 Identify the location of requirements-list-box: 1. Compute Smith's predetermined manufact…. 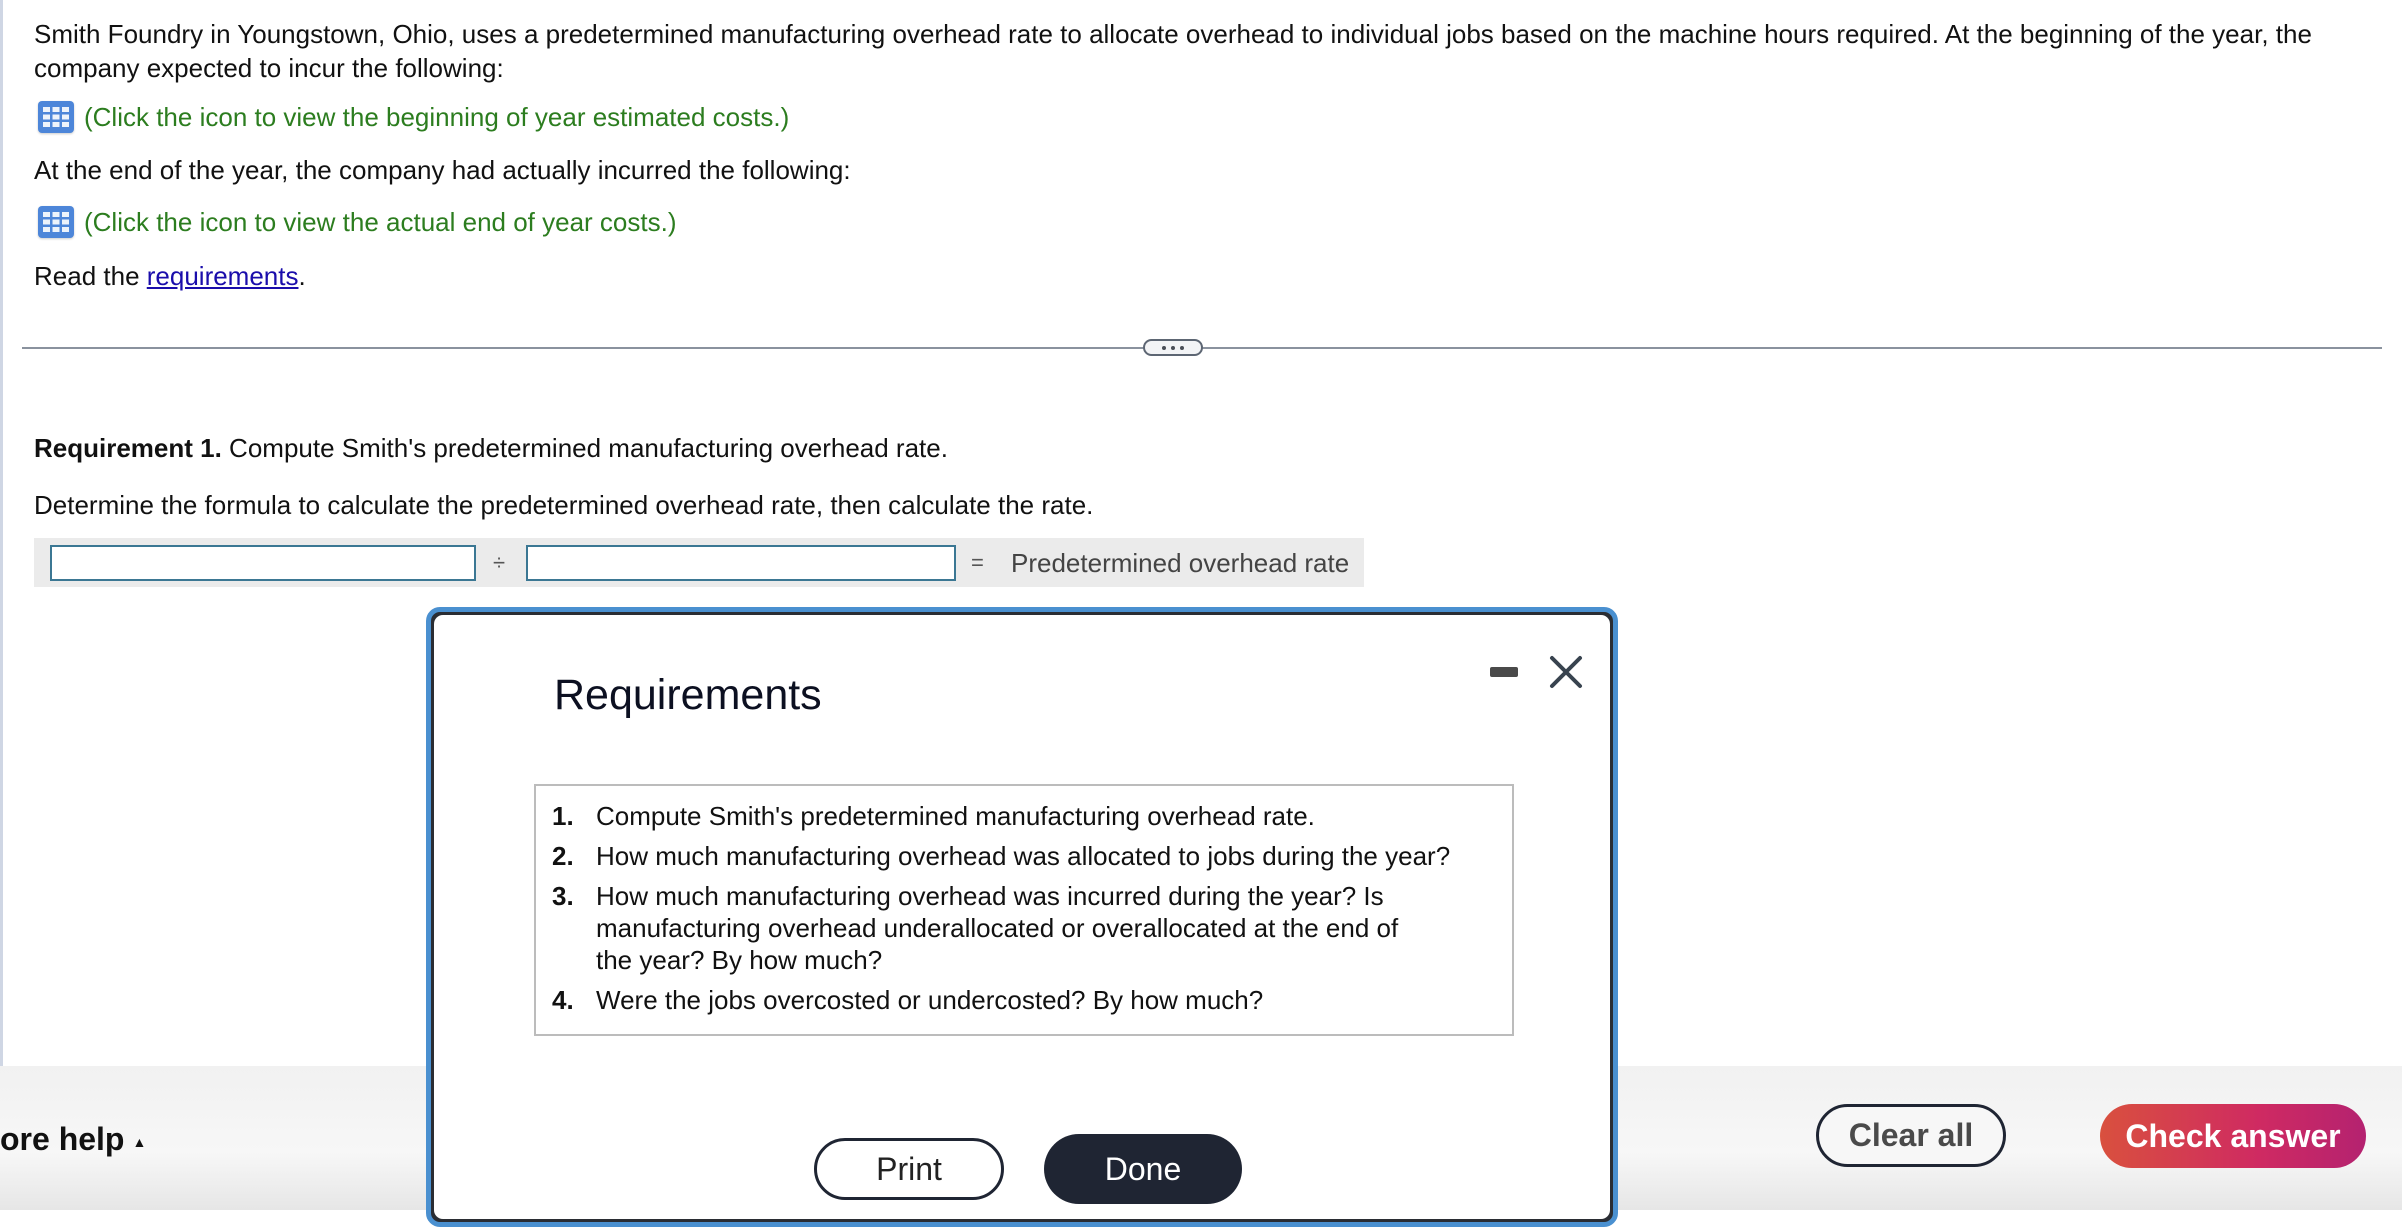
(1024, 910).